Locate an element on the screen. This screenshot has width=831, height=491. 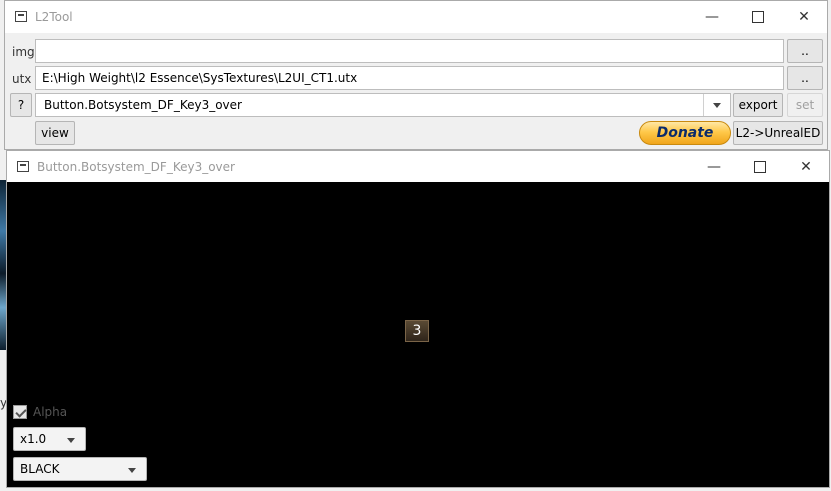
unrealed-button: L2->UnrealED is located at coordinates (778, 133).